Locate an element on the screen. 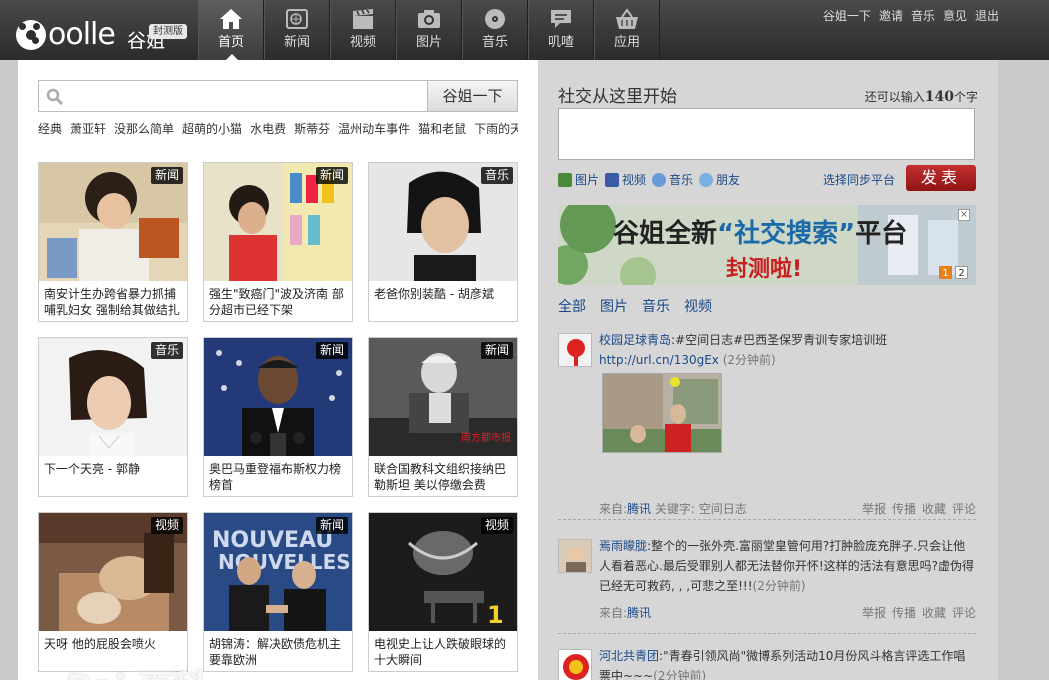 The image size is (1049, 680). sync-platform-link: 选择同步平台 is located at coordinates (859, 179).